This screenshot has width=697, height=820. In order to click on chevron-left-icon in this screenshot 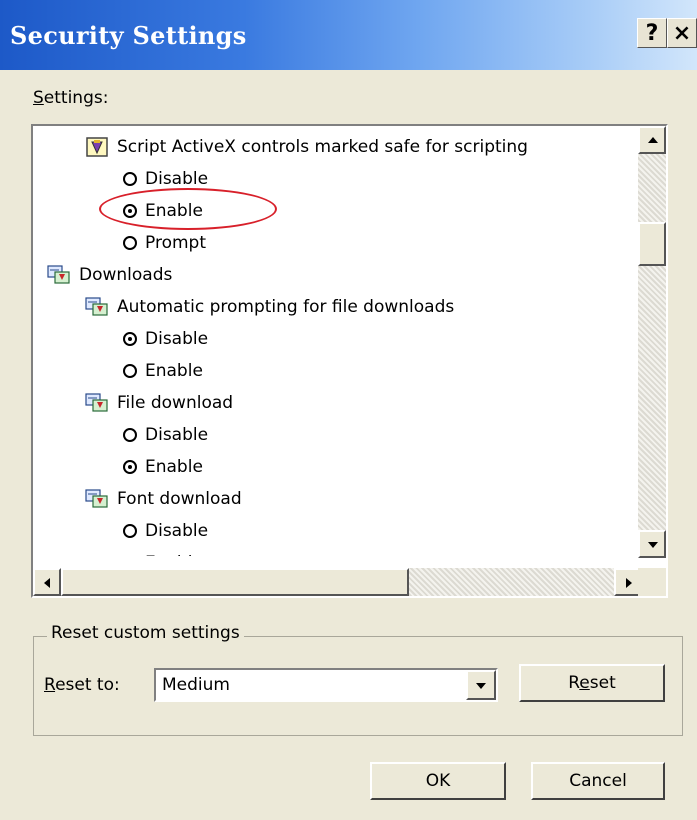, I will do `click(47, 583)`.